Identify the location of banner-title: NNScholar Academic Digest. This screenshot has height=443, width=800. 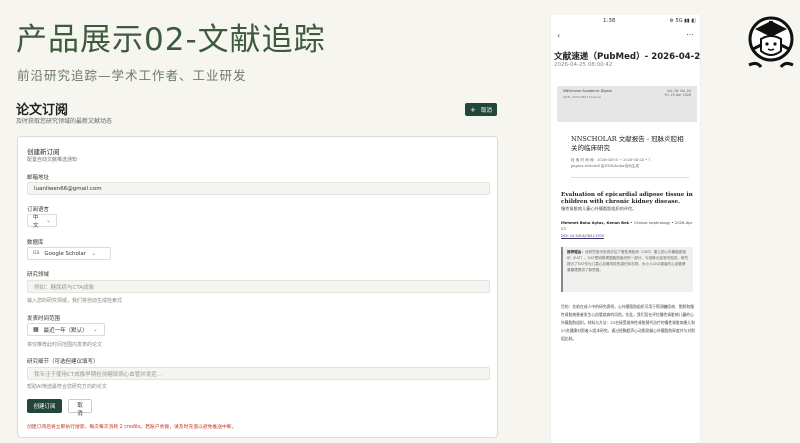
(587, 91).